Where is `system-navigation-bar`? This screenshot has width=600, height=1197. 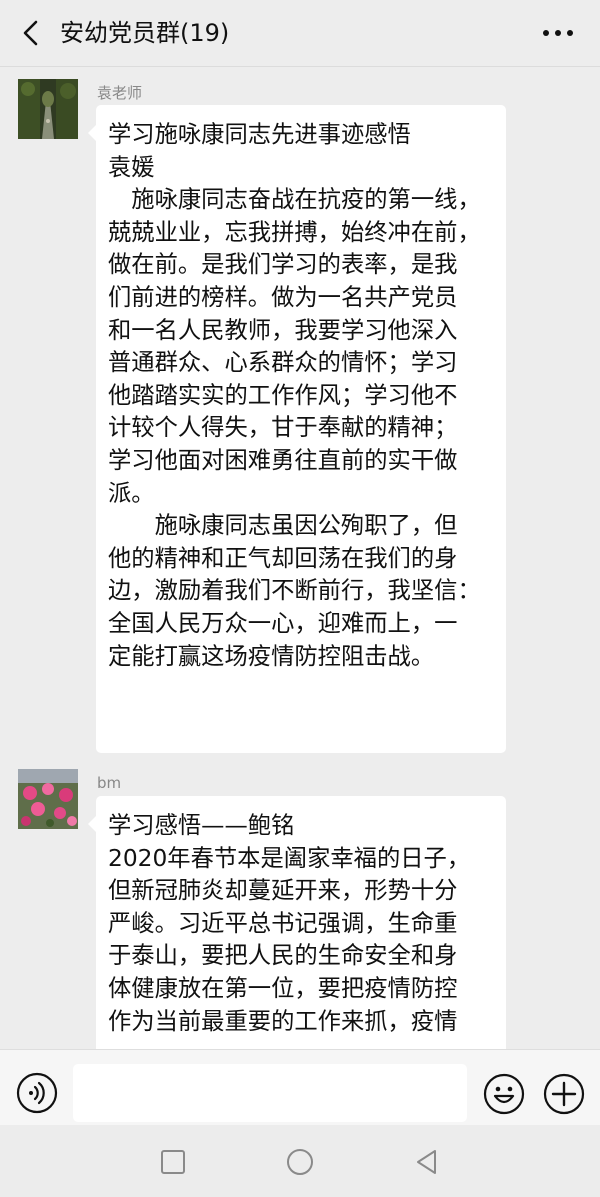
system-navigation-bar is located at coordinates (300, 1161).